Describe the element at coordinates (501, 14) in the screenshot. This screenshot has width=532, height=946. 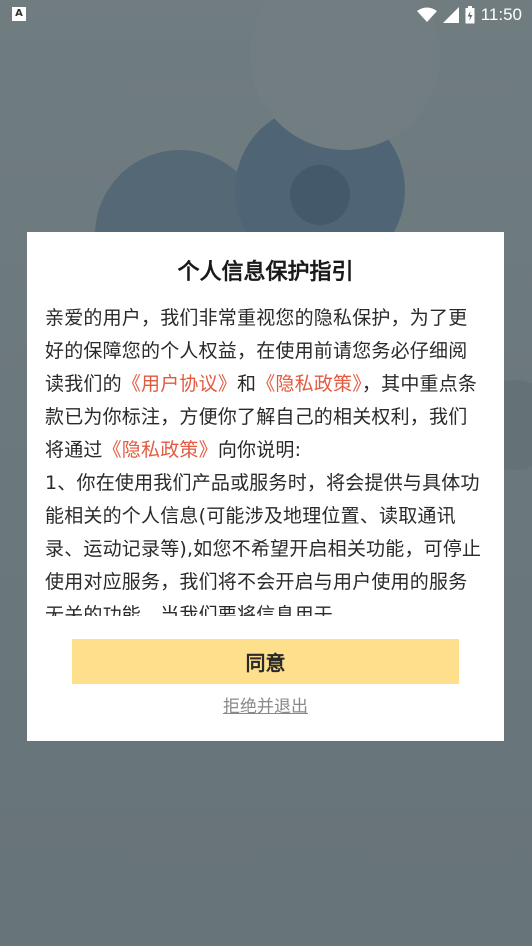
I see `clock: 11:50` at that location.